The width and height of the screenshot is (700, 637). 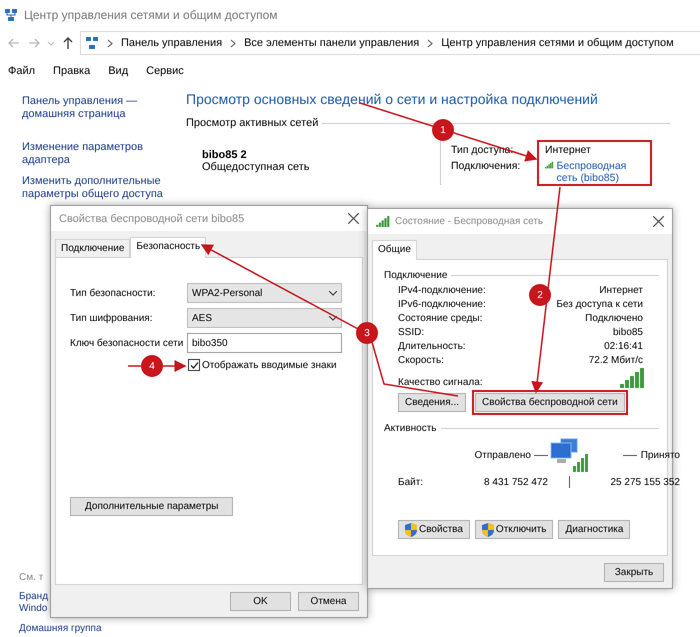 I want to click on field-label: IPv4-подключение:, so click(x=442, y=290).